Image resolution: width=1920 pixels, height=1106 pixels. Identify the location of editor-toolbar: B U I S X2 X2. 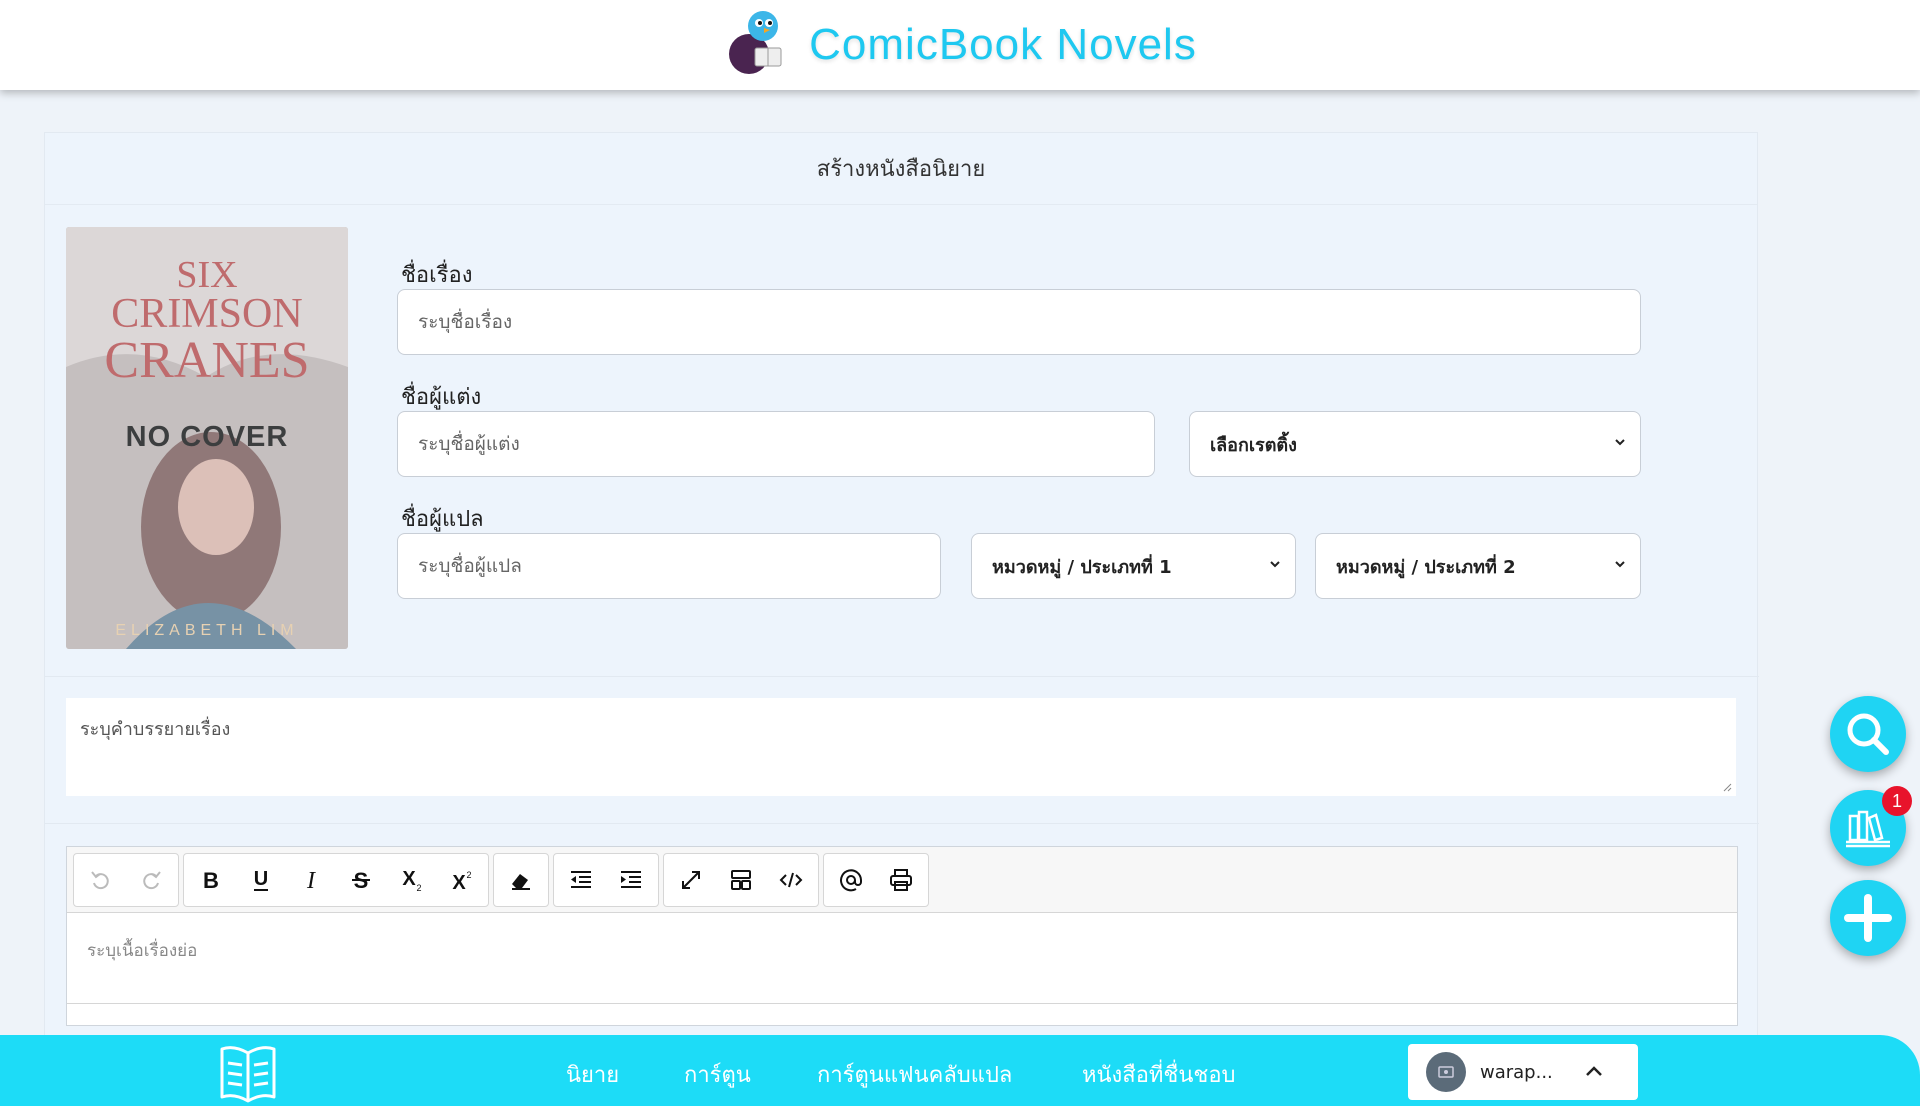
(902, 880).